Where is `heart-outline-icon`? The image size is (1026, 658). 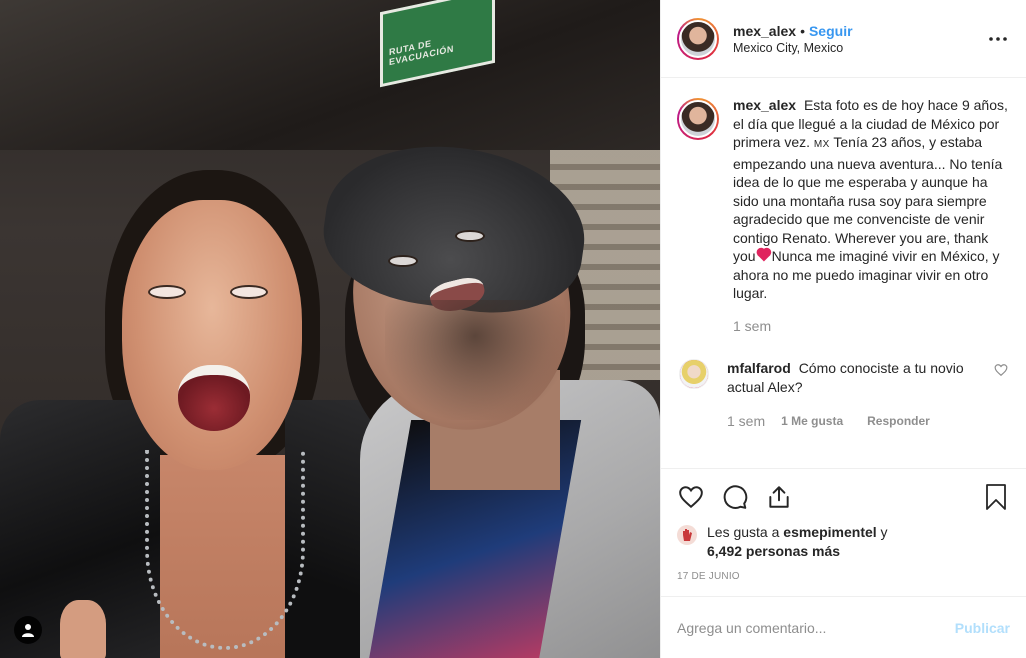 heart-outline-icon is located at coordinates (1001, 370).